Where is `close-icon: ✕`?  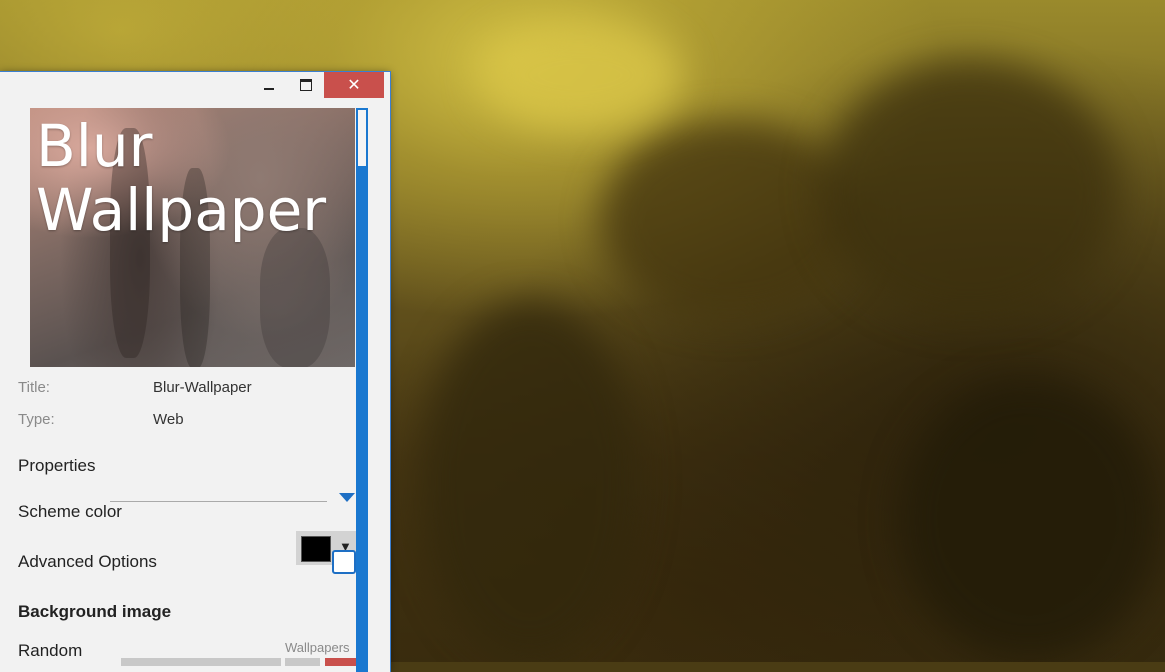 close-icon: ✕ is located at coordinates (354, 85).